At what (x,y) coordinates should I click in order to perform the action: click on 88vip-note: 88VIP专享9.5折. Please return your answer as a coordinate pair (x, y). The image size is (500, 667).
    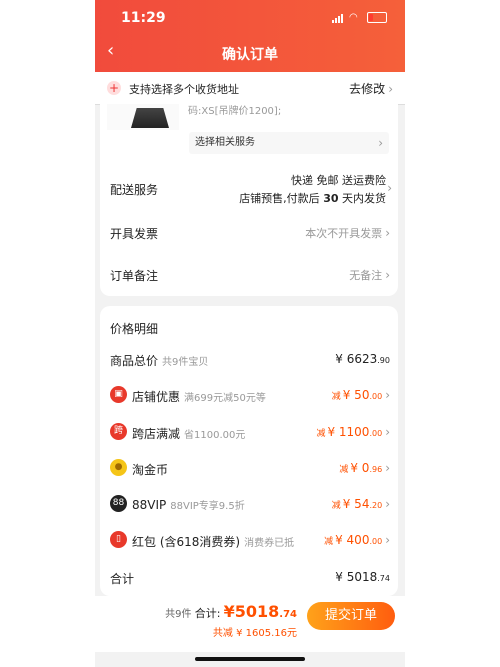
    Looking at the image, I should click on (207, 506).